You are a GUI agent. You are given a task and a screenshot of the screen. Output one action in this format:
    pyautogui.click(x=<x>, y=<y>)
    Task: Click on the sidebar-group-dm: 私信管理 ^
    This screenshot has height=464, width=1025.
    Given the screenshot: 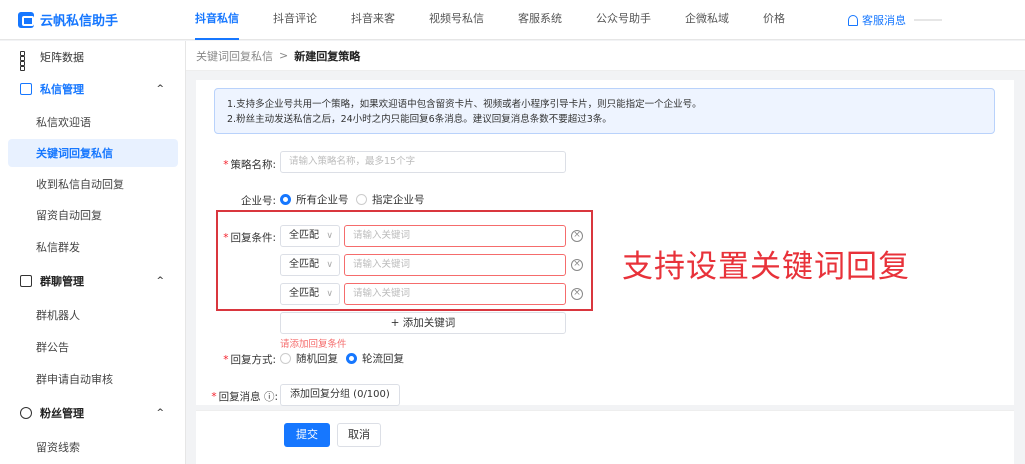 What is the action you would take?
    pyautogui.click(x=93, y=89)
    